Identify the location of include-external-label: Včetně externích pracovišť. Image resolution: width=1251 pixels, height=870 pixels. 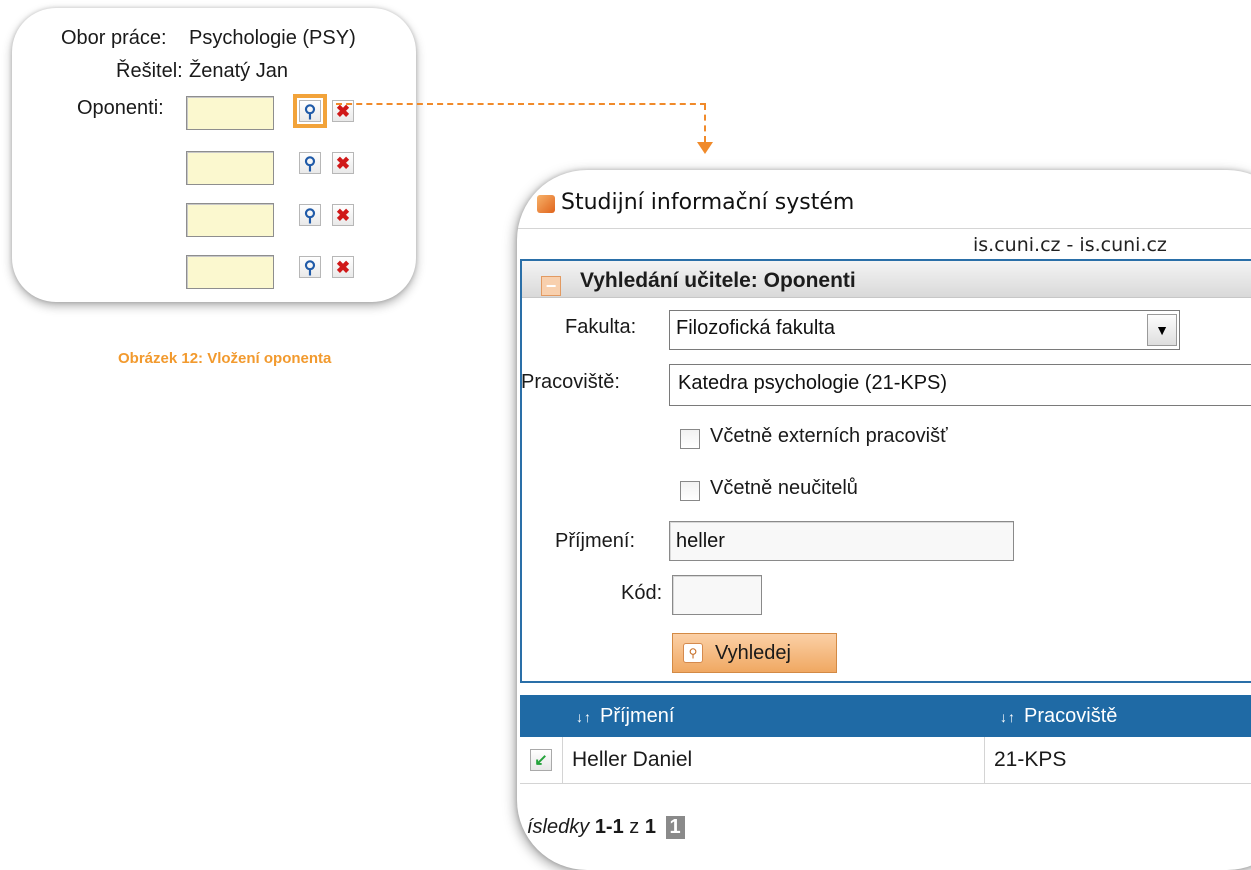
(829, 436).